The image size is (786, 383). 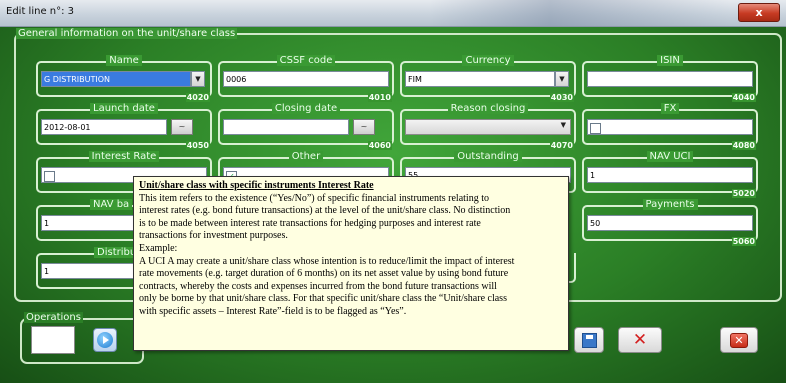 I want to click on title-bar-glass, so click(x=580, y=13).